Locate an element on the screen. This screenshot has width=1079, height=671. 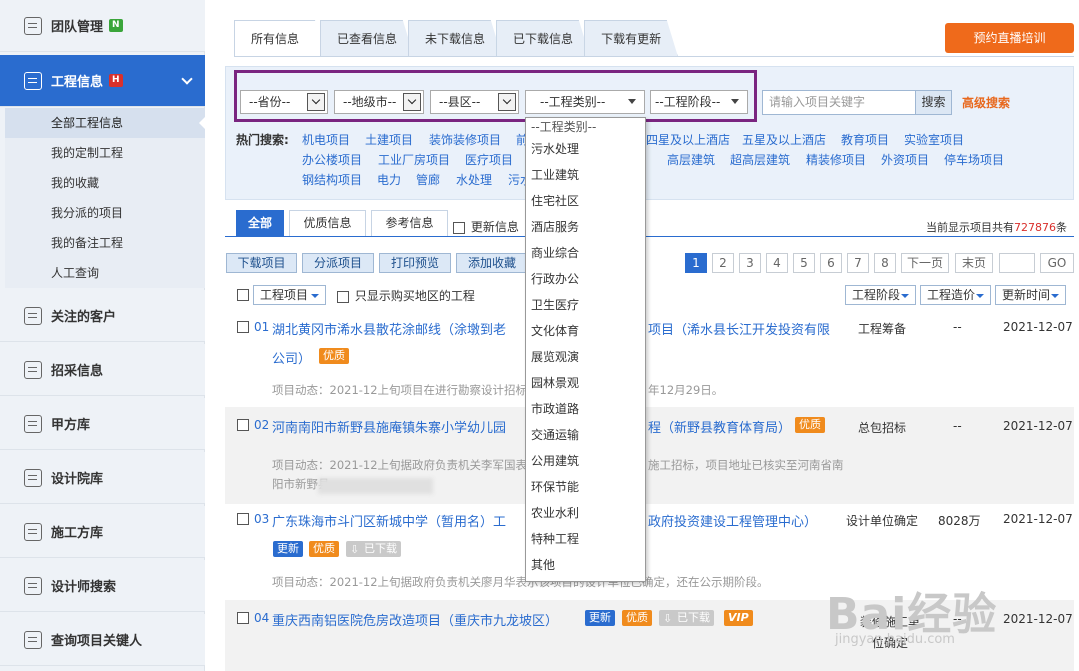
dropdown-option: 行政办公 is located at coordinates (585, 279).